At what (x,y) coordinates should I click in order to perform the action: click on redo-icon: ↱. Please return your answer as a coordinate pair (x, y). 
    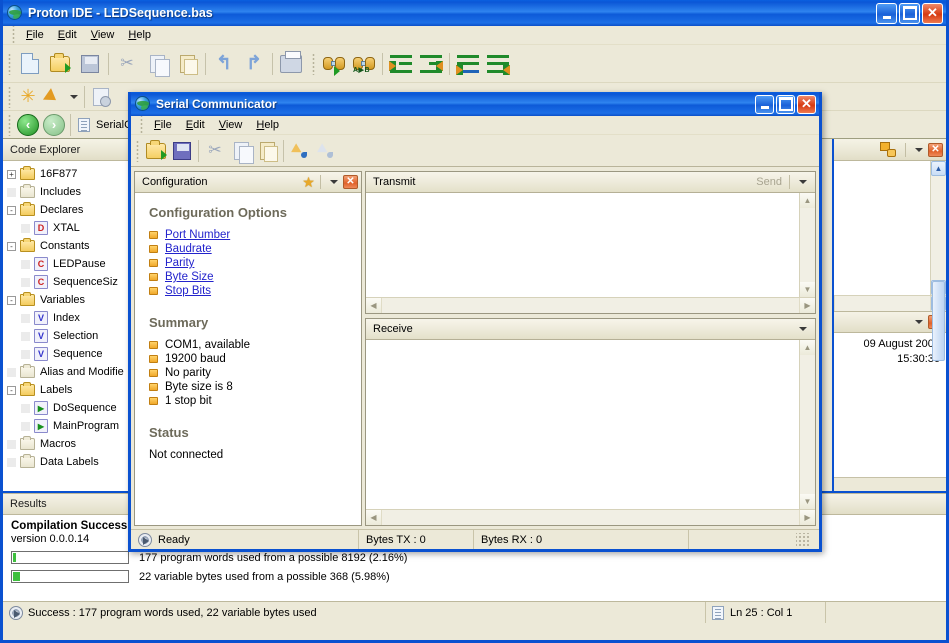
    Looking at the image, I should click on (254, 64).